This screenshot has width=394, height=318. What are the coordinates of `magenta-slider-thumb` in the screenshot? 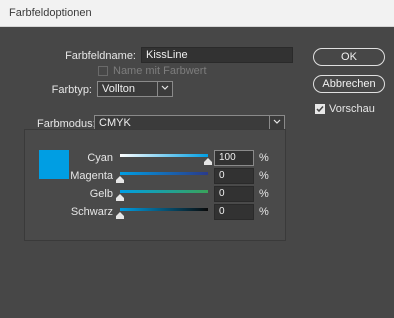 It's located at (120, 179).